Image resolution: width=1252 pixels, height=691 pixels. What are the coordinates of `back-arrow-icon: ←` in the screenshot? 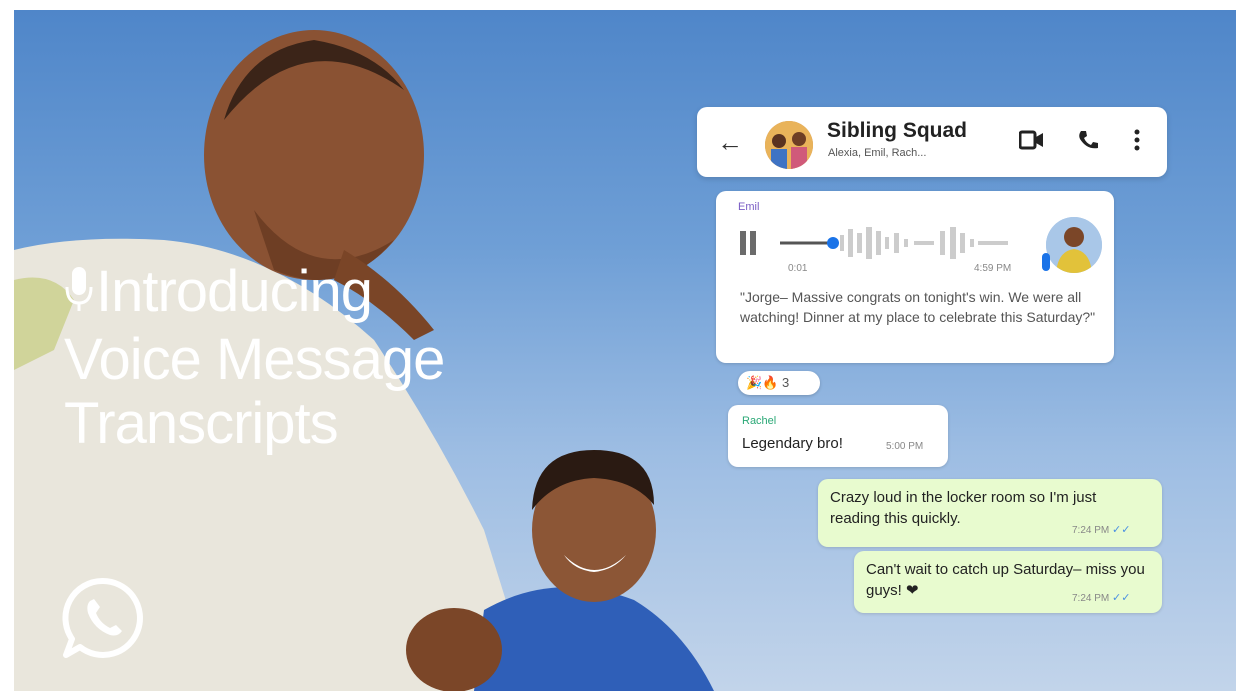 It's located at (730, 142).